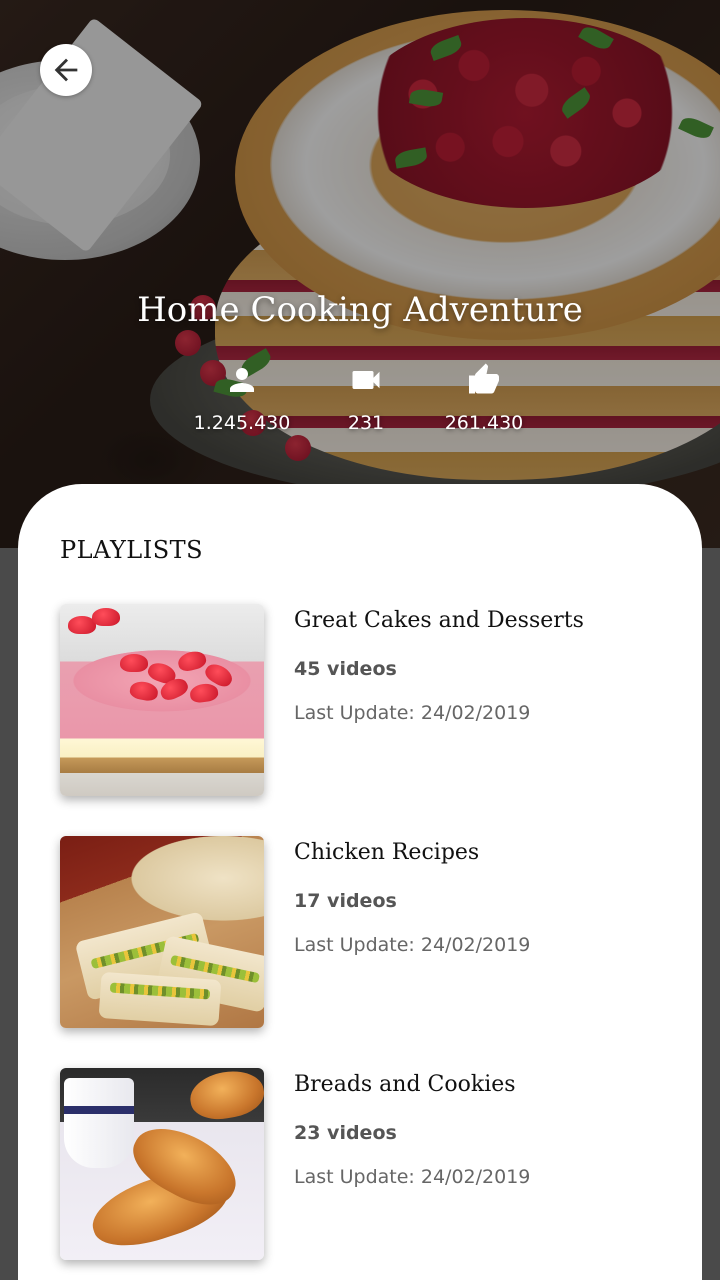 This screenshot has width=720, height=1280. I want to click on playlists-heading: PLAYLISTS, so click(132, 550).